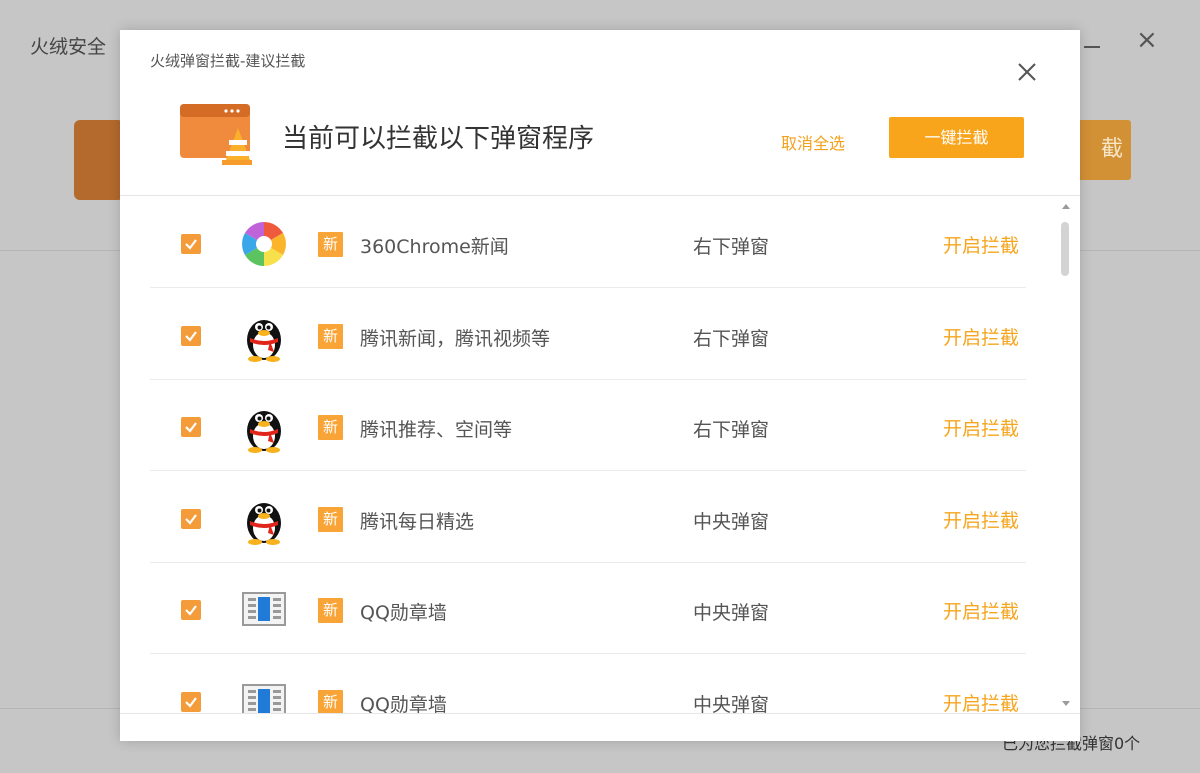 The height and width of the screenshot is (773, 1200). What do you see at coordinates (956, 137) in the screenshot?
I see `block-all-button: 一键拦截` at bounding box center [956, 137].